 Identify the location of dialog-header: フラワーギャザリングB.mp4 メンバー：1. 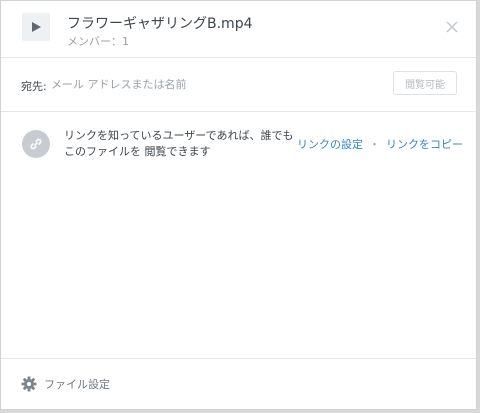
(238, 29).